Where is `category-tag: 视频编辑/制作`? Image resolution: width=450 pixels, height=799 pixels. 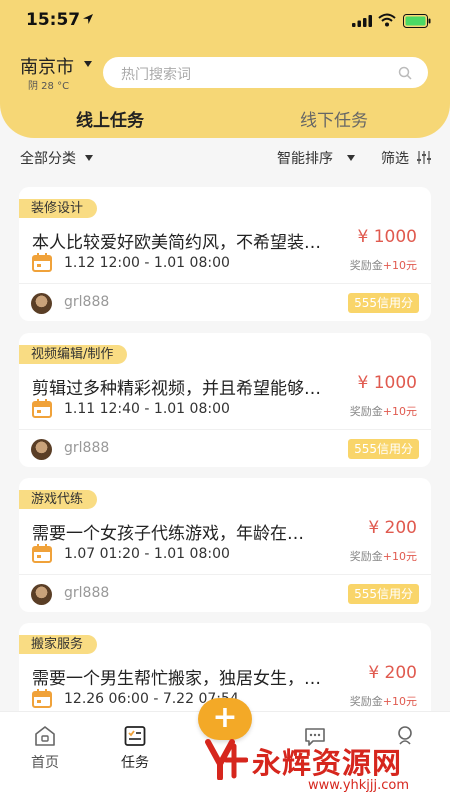 category-tag: 视频编辑/制作 is located at coordinates (73, 354).